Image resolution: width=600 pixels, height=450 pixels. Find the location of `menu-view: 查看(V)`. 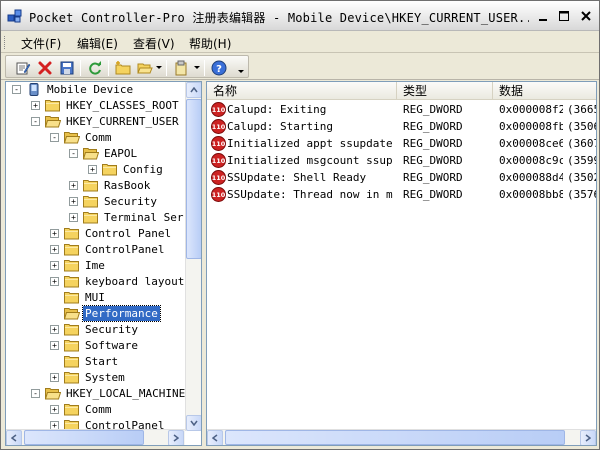

menu-view: 查看(V) is located at coordinates (154, 43).